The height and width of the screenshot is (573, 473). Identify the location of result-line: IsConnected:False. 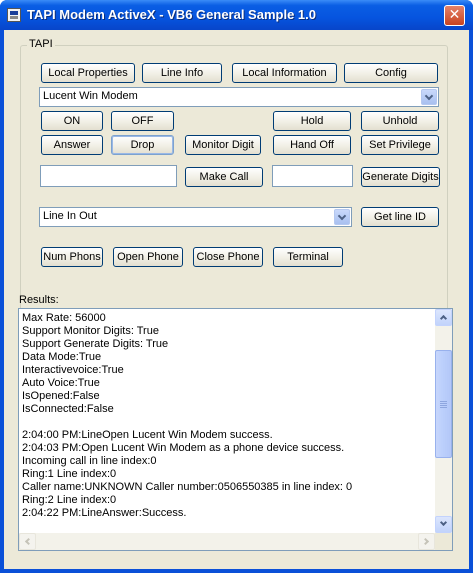
(68, 409).